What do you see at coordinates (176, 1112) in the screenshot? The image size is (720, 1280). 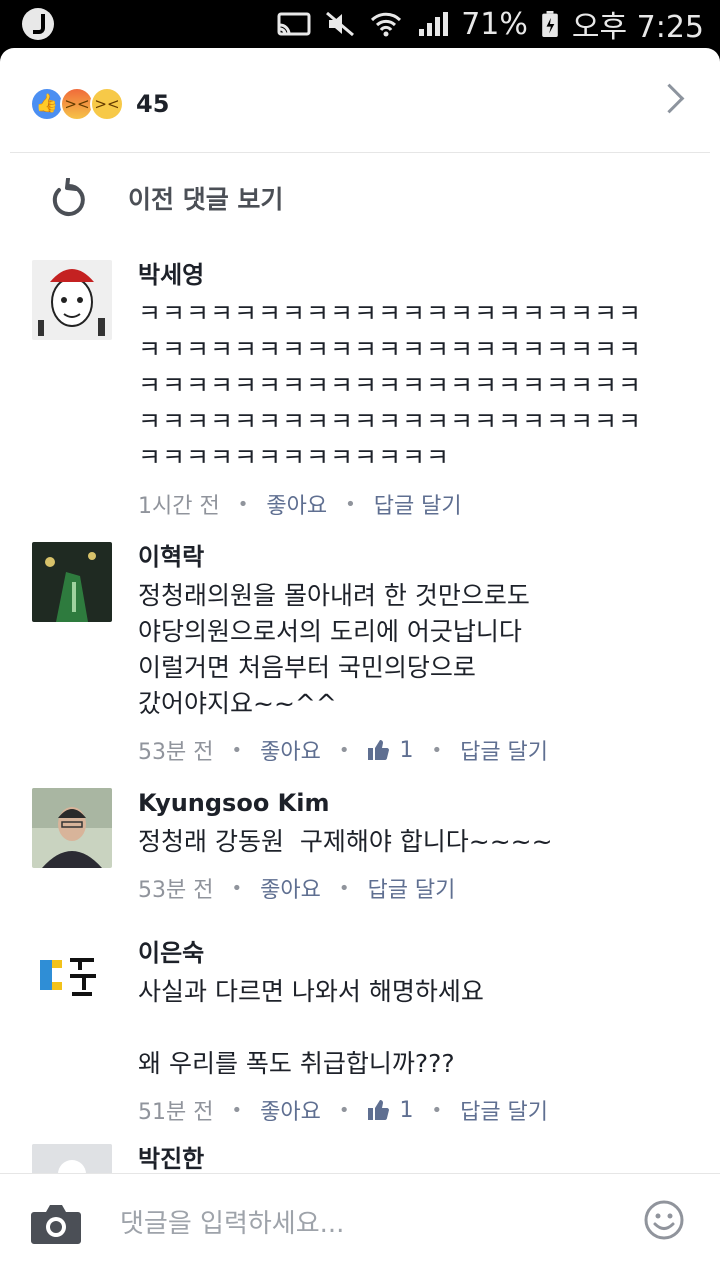 I see `comment-time: 51분 전` at bounding box center [176, 1112].